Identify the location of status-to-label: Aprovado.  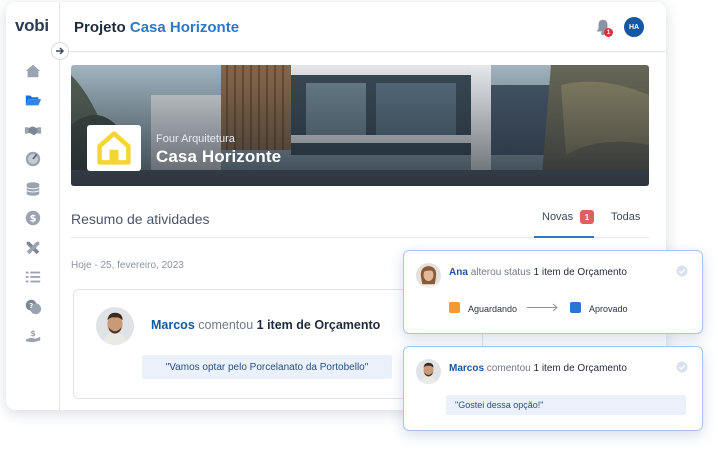
(608, 309).